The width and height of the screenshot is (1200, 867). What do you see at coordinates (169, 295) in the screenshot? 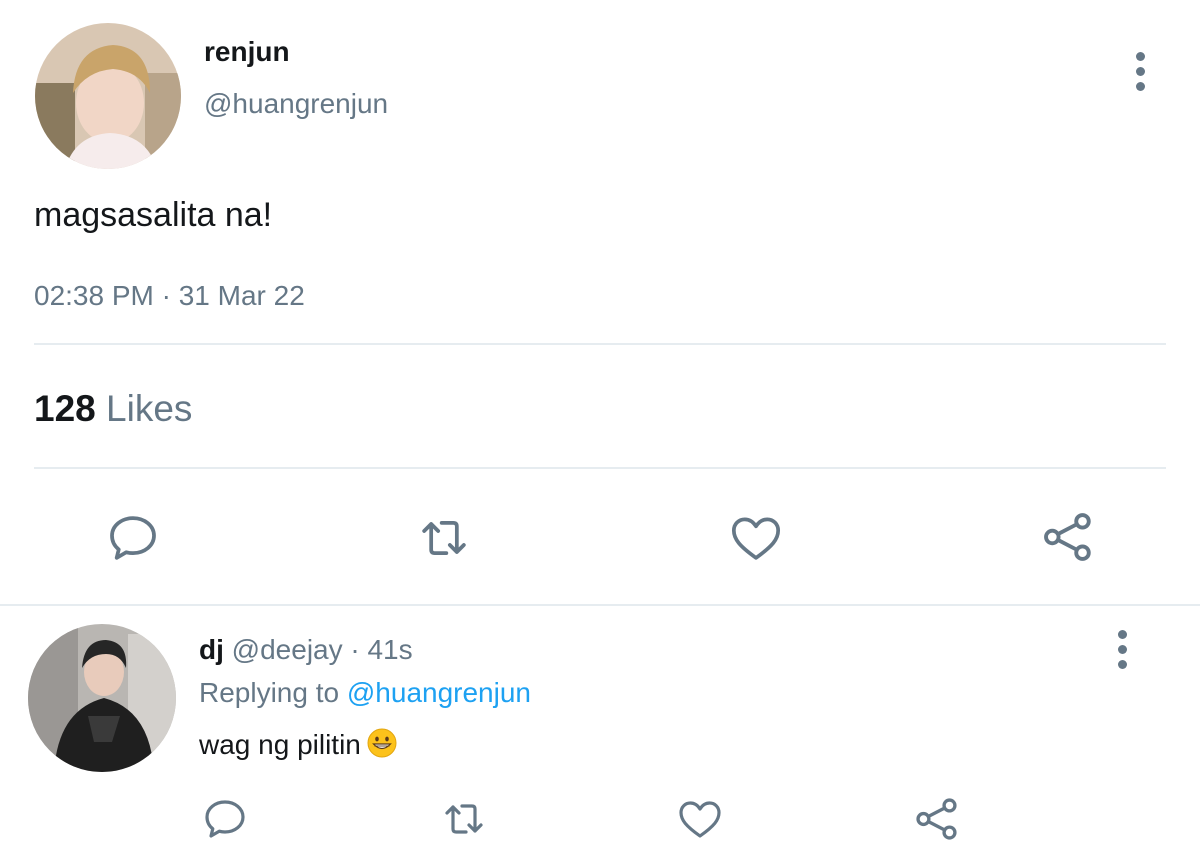
I see `tweet-timestamp: 02:38 PM · 31 Mar 22` at bounding box center [169, 295].